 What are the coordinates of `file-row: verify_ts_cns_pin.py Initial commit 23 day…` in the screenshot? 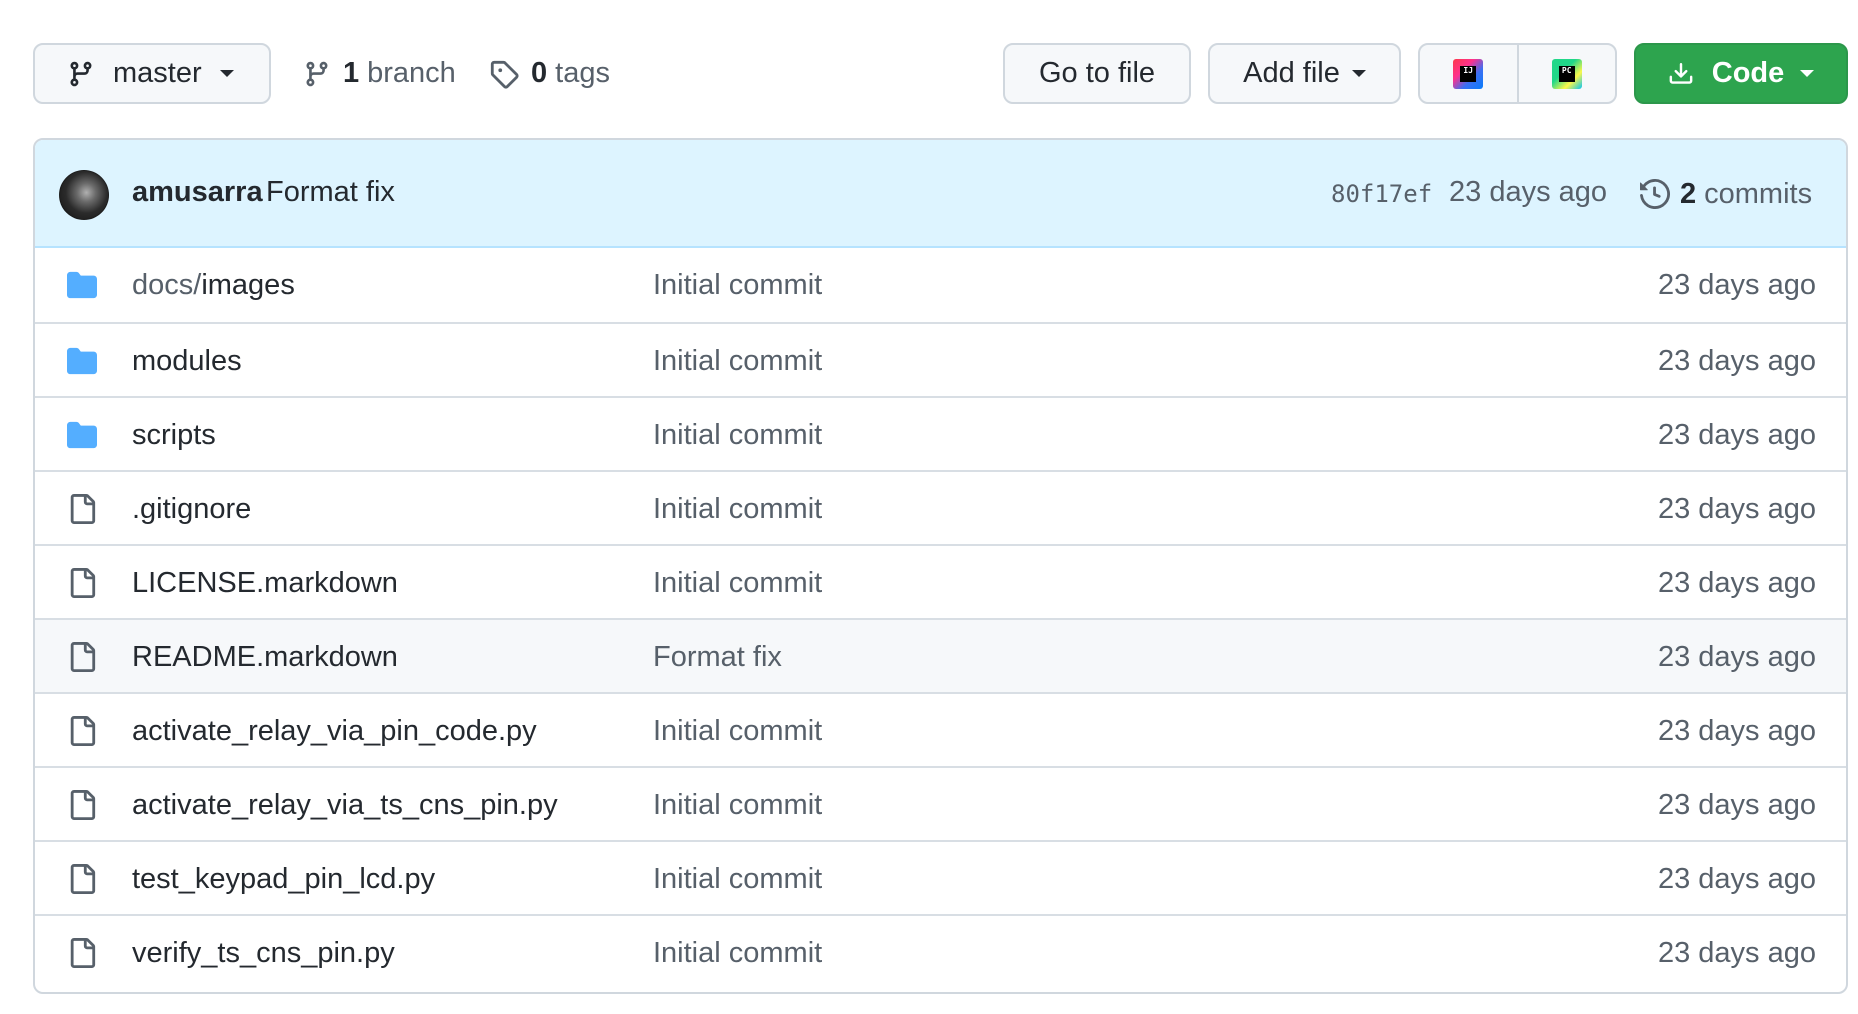 It's located at (940, 951).